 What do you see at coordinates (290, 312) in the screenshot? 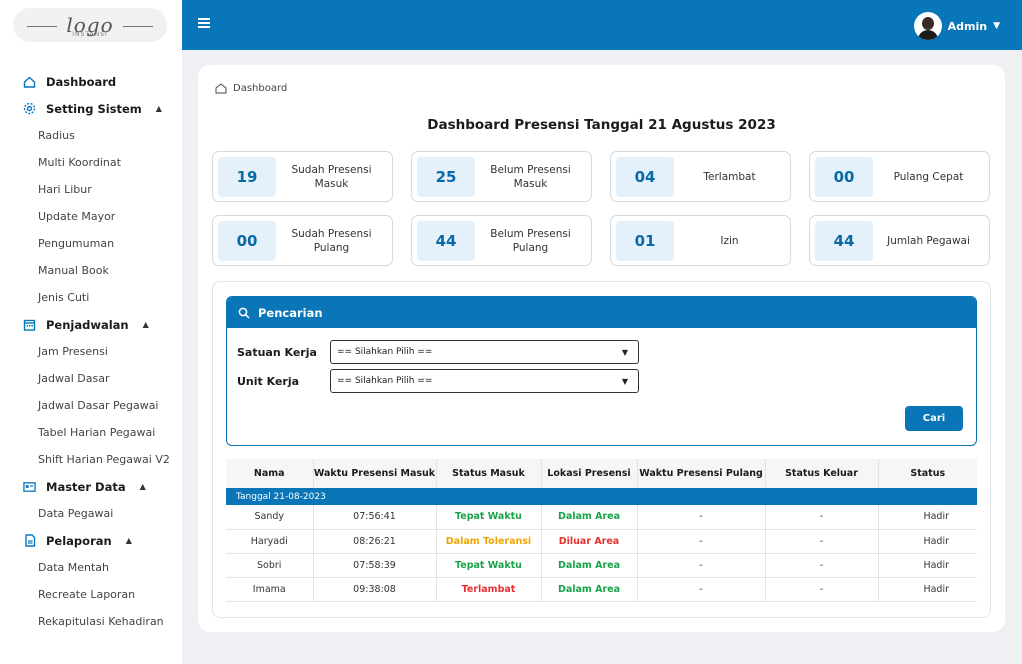
I see `search-panel-title: Pencarian` at bounding box center [290, 312].